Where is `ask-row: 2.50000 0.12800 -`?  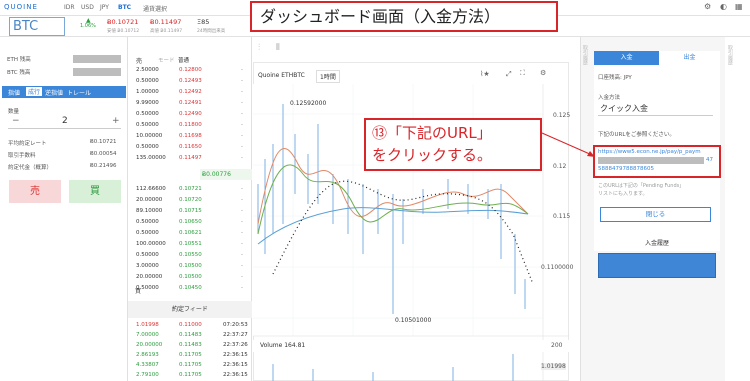
ask-row: 2.50000 0.12800 - is located at coordinates (190, 72).